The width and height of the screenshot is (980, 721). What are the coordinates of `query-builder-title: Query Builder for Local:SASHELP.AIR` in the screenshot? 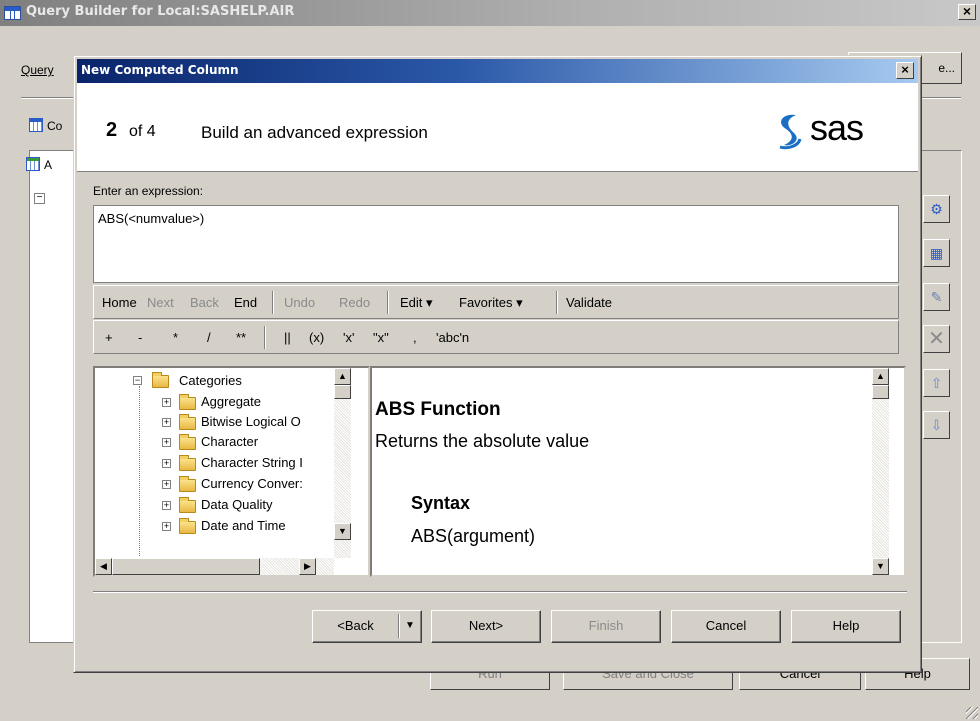 It's located at (160, 11).